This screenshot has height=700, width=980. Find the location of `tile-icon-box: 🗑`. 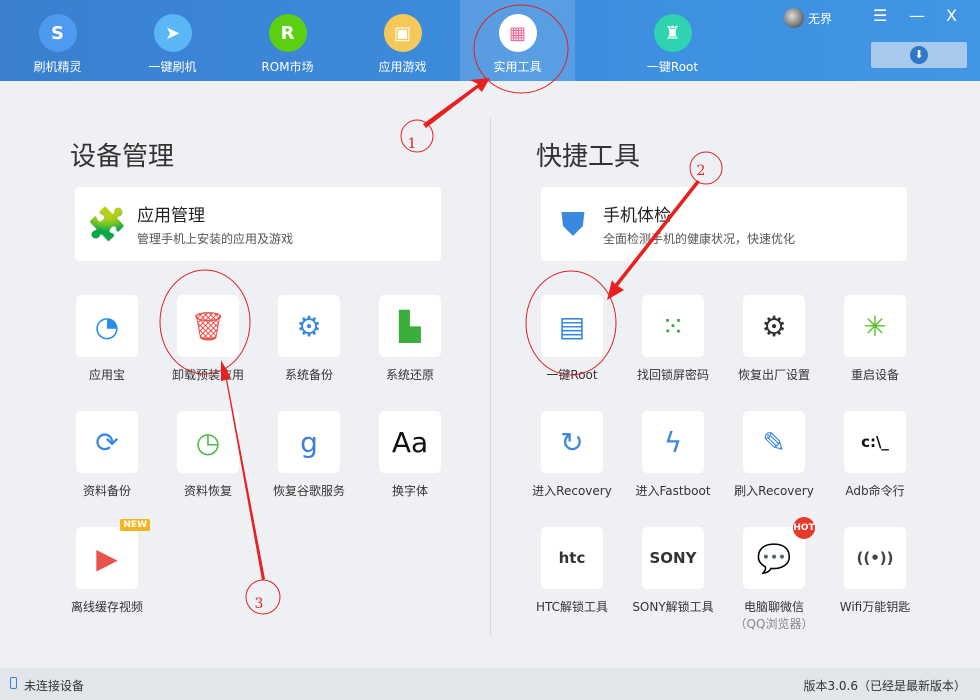

tile-icon-box: 🗑 is located at coordinates (208, 326).